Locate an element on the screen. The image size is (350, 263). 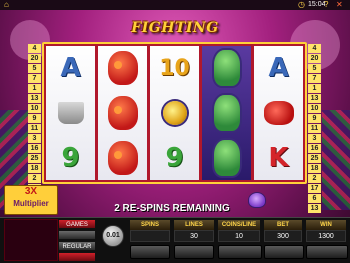
stat-value: 1300 is located at coordinates (326, 236).